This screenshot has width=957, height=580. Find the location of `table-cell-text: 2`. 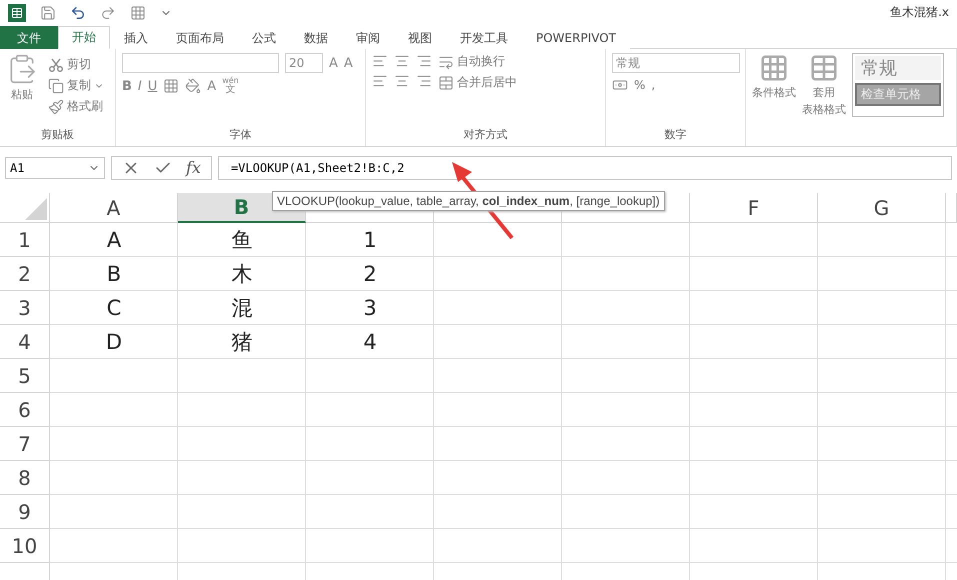

table-cell-text: 2 is located at coordinates (370, 274).